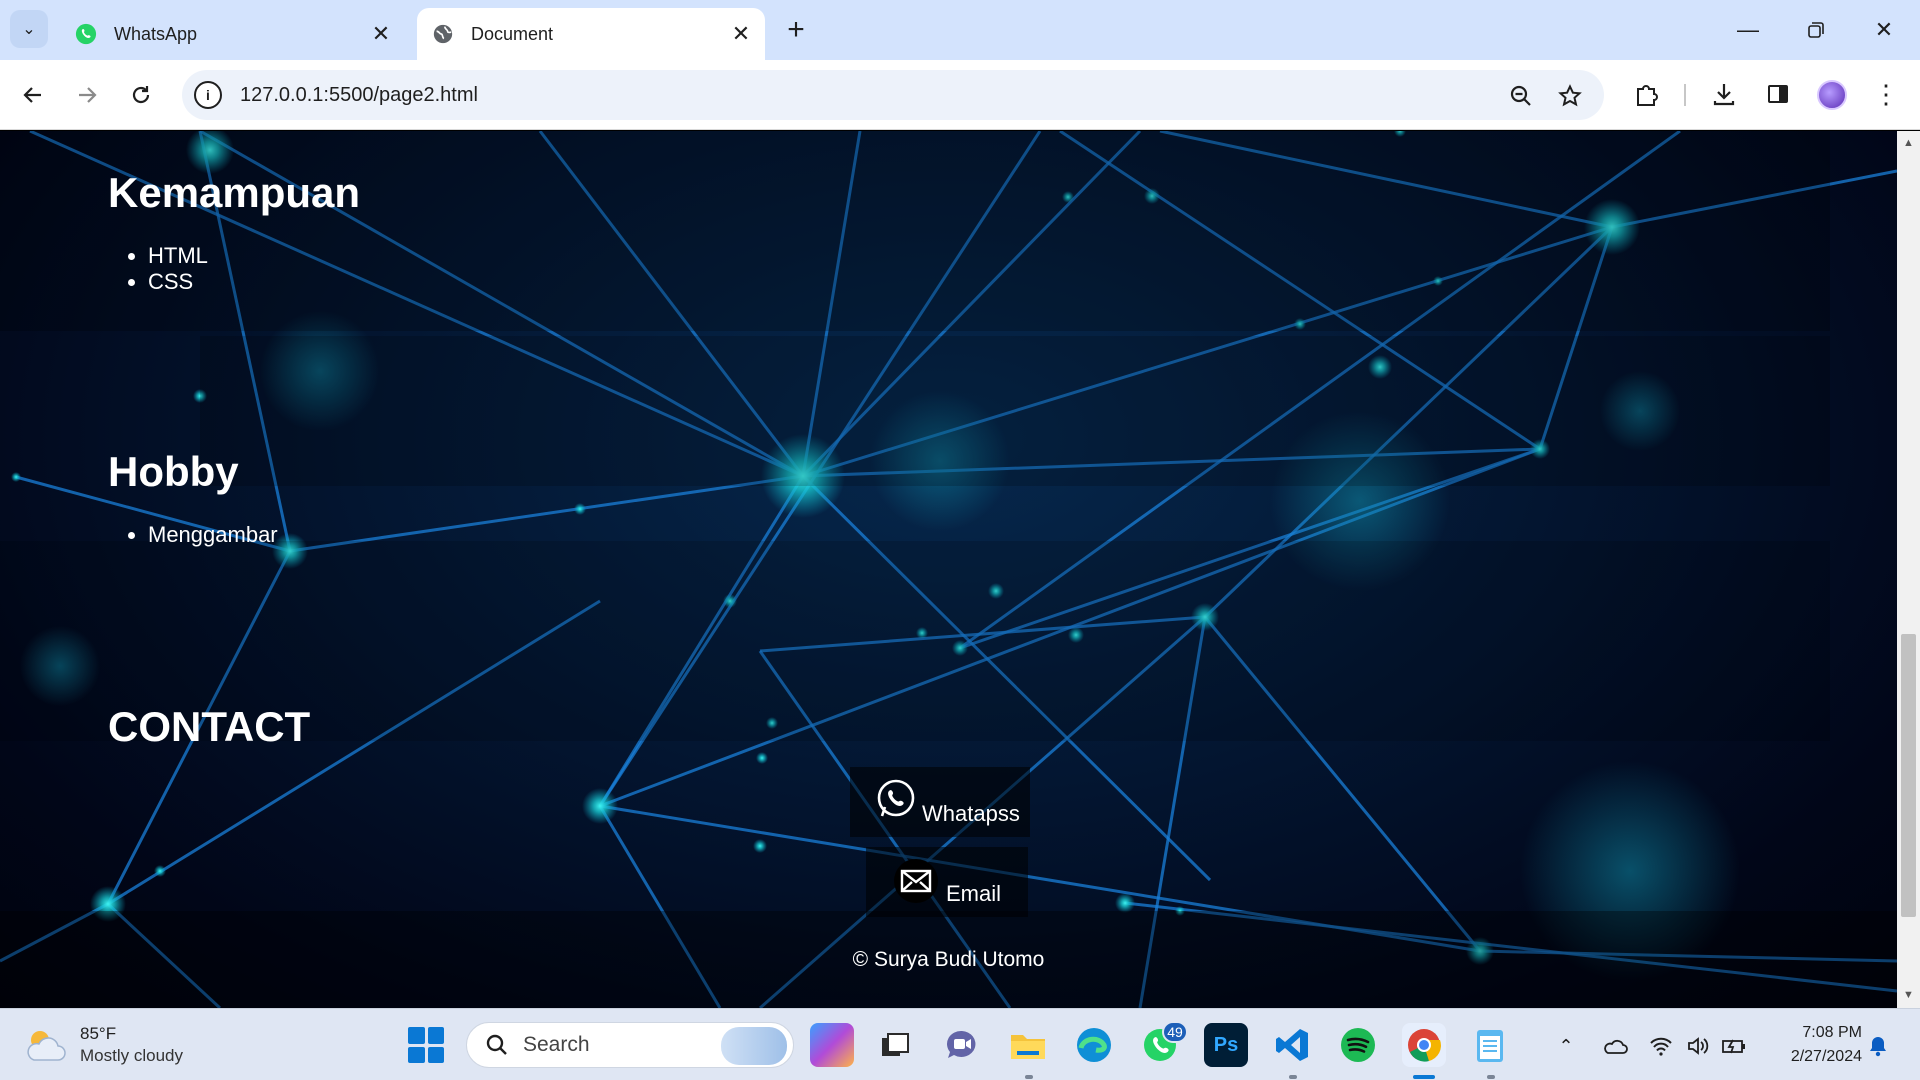  Describe the element at coordinates (1734, 1046) in the screenshot. I see `battery-charging-icon` at that location.